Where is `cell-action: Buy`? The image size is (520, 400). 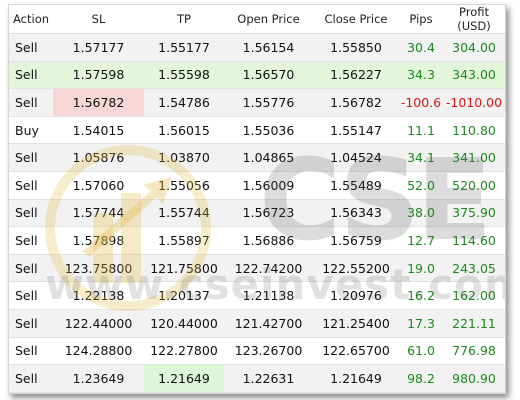
cell-action: Buy is located at coordinates (31, 130).